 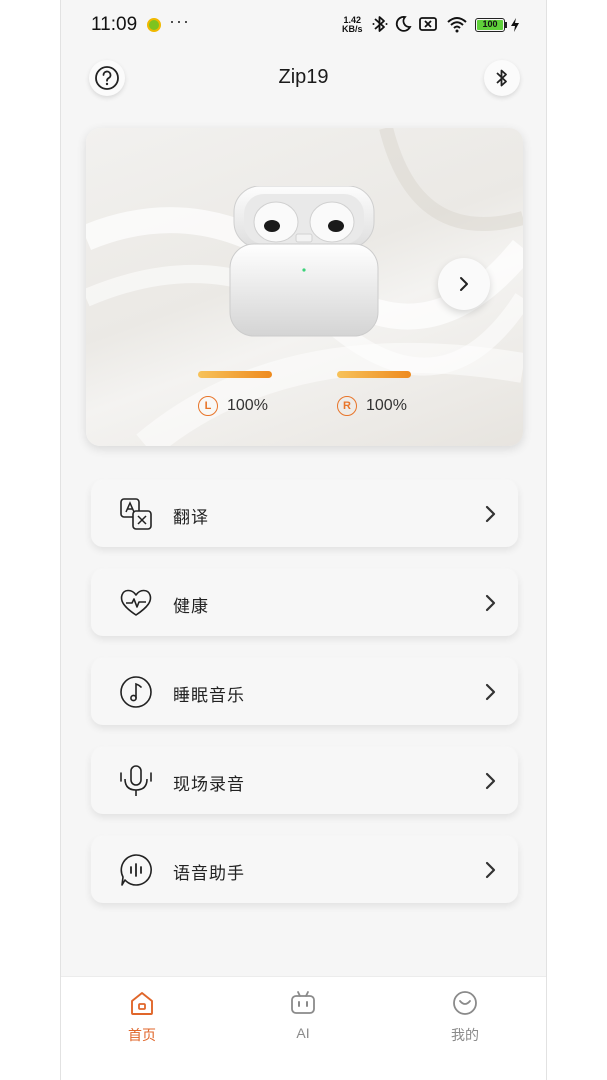 I want to click on music-note-icon, so click(x=136, y=692).